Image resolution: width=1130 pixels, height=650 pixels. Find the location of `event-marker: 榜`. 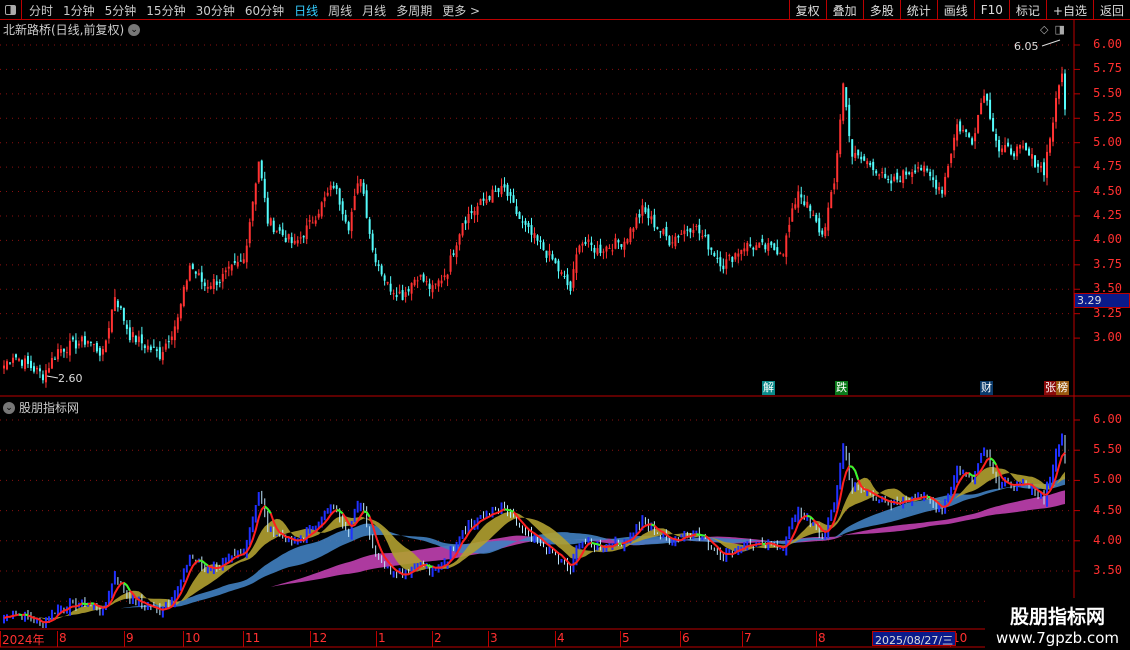

event-marker: 榜 is located at coordinates (1062, 388).